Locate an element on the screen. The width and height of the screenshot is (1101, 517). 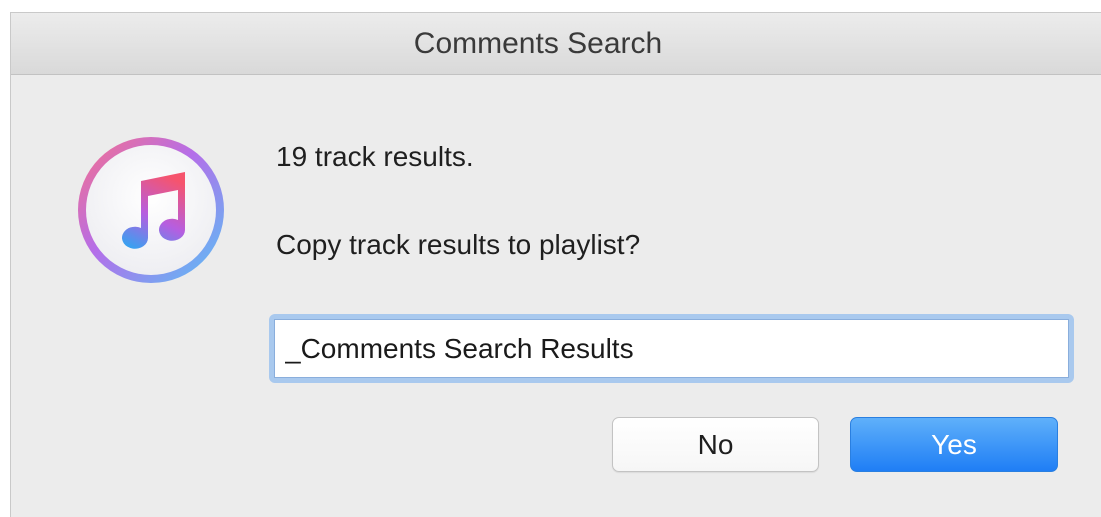
playlist-name-input is located at coordinates (671, 348).